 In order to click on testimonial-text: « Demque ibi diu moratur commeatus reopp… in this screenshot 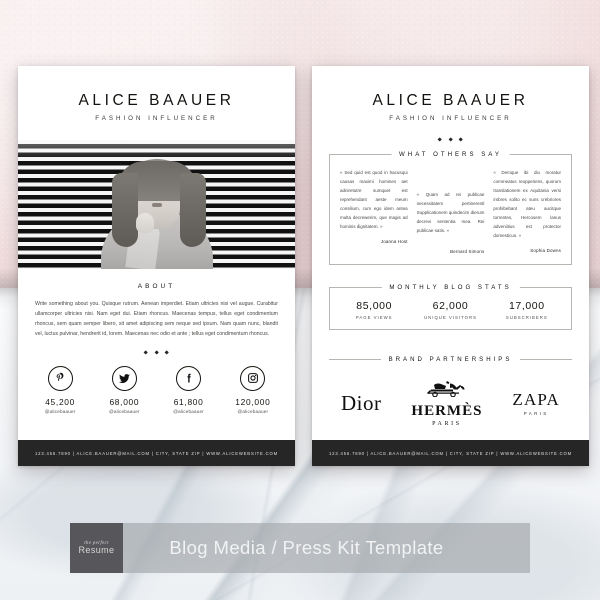, I will do `click(527, 204)`.